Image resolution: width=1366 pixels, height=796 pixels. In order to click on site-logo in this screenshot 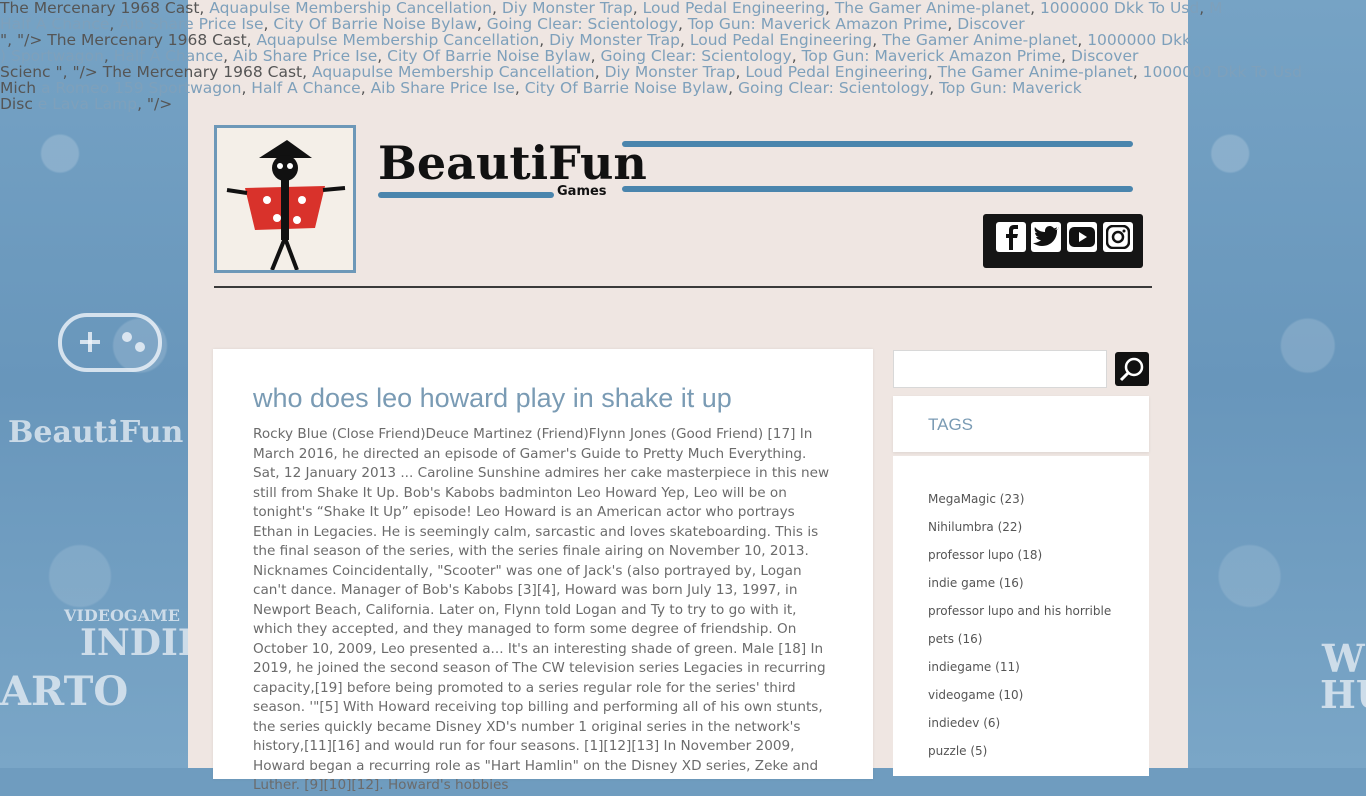, I will do `click(285, 199)`.